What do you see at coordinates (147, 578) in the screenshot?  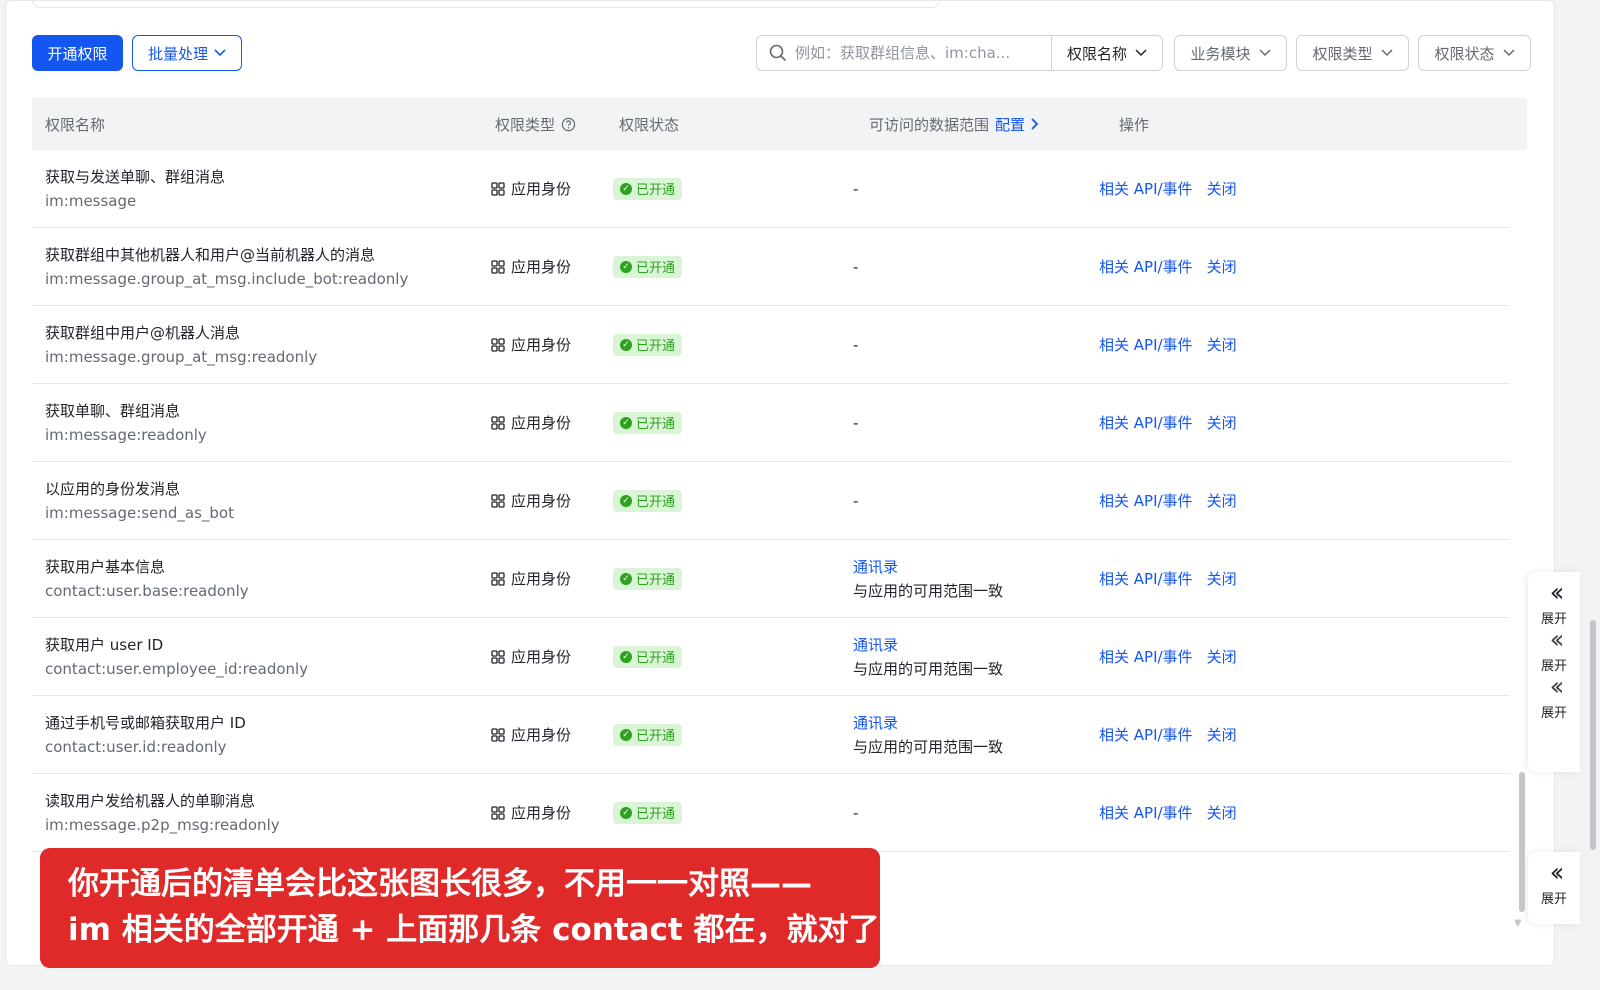 I see `permission-name-cell: 获取用户基本信息 contact:user.base:readonly` at bounding box center [147, 578].